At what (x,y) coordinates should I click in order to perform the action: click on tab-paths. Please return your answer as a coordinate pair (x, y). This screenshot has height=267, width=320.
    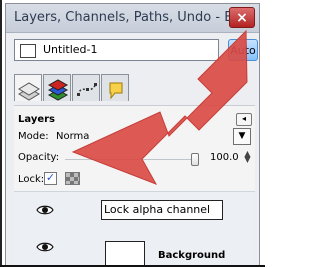
    Looking at the image, I should click on (86, 87).